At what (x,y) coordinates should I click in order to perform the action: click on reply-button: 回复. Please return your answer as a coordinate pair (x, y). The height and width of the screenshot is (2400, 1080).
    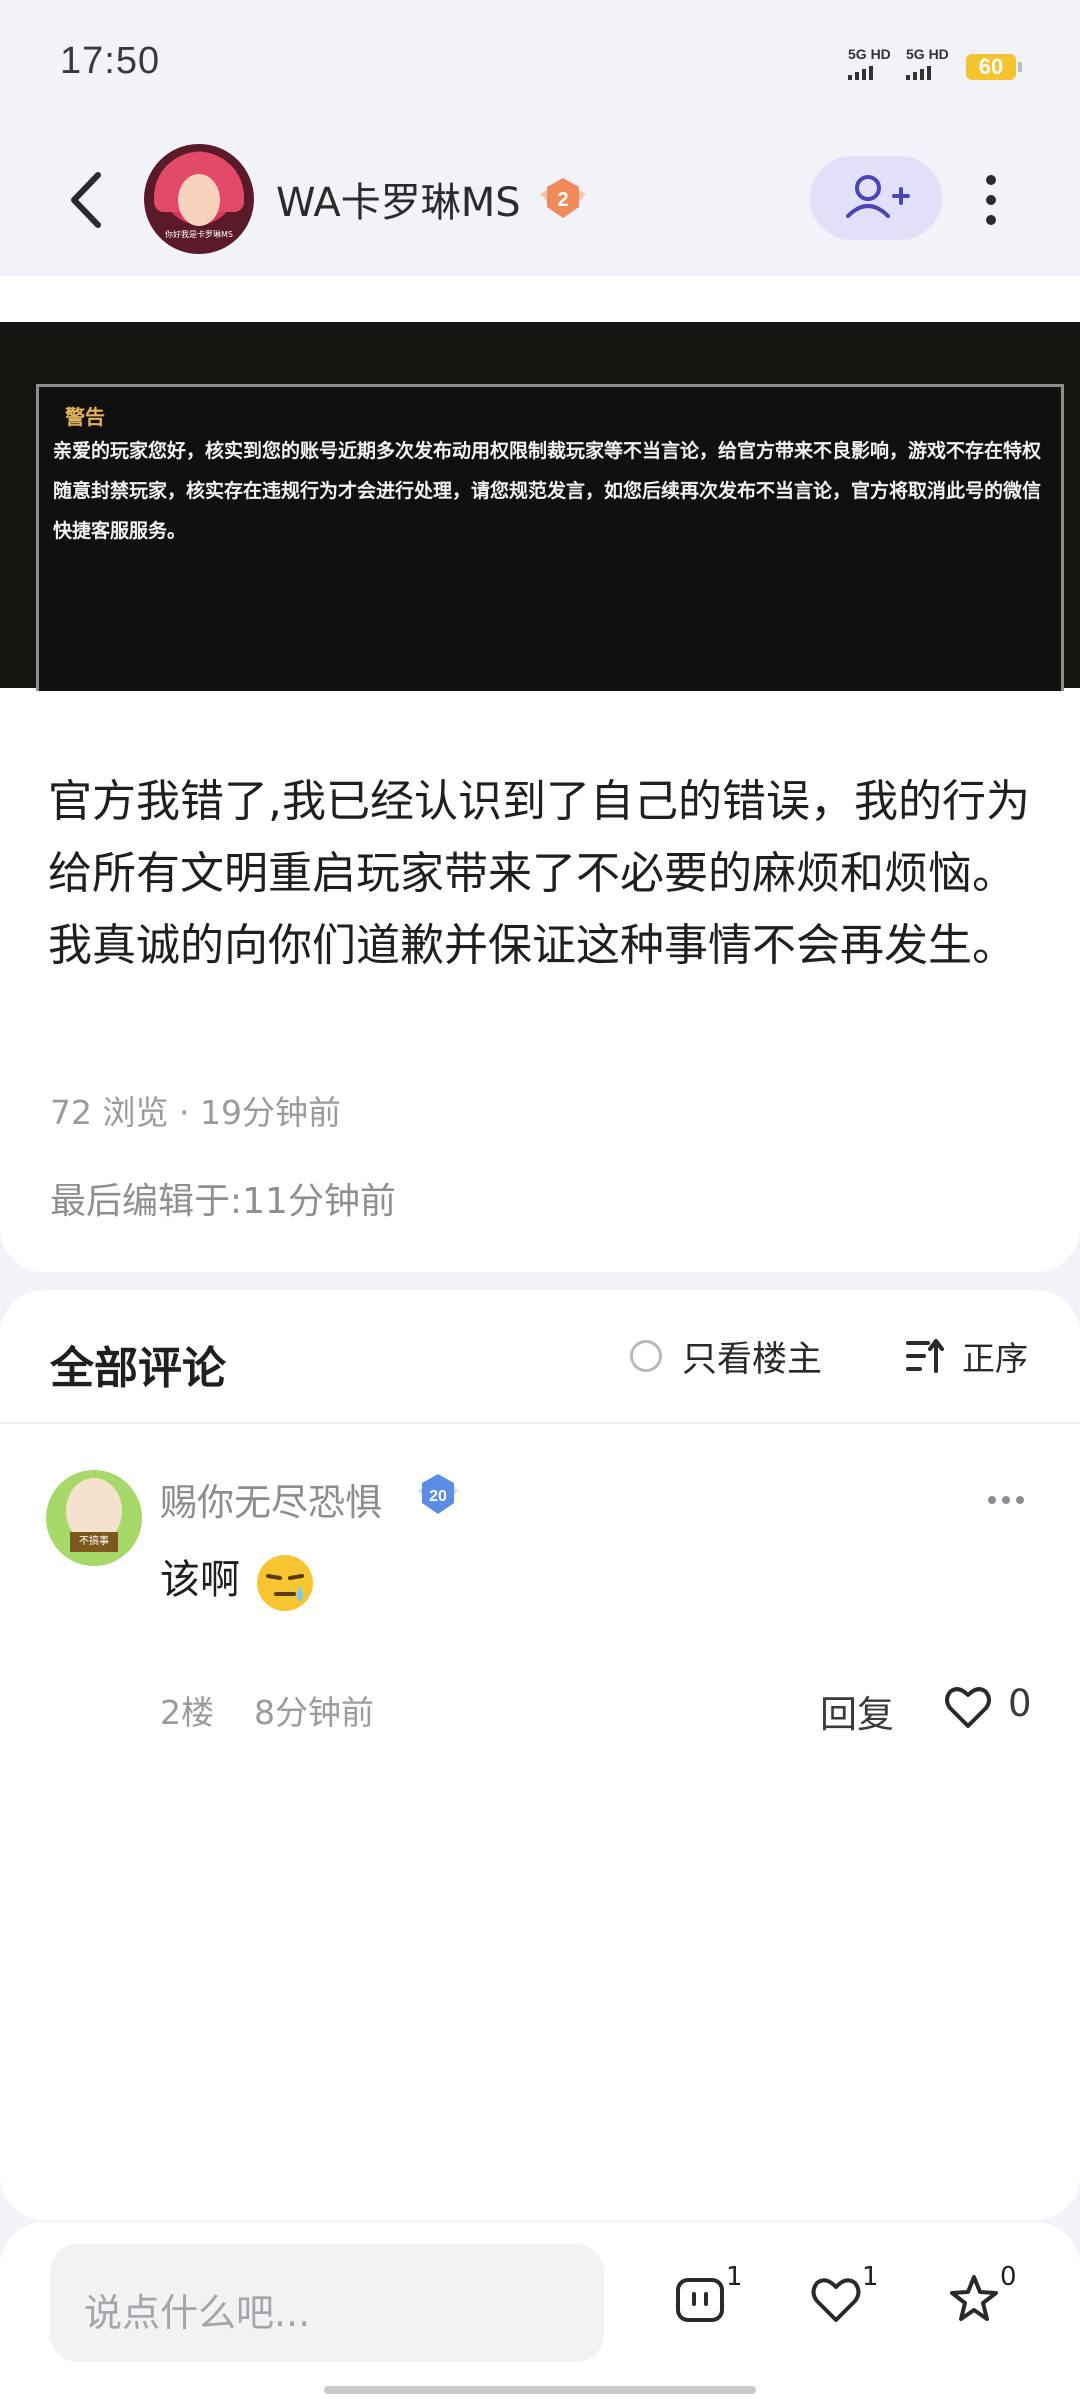
    Looking at the image, I should click on (857, 1711).